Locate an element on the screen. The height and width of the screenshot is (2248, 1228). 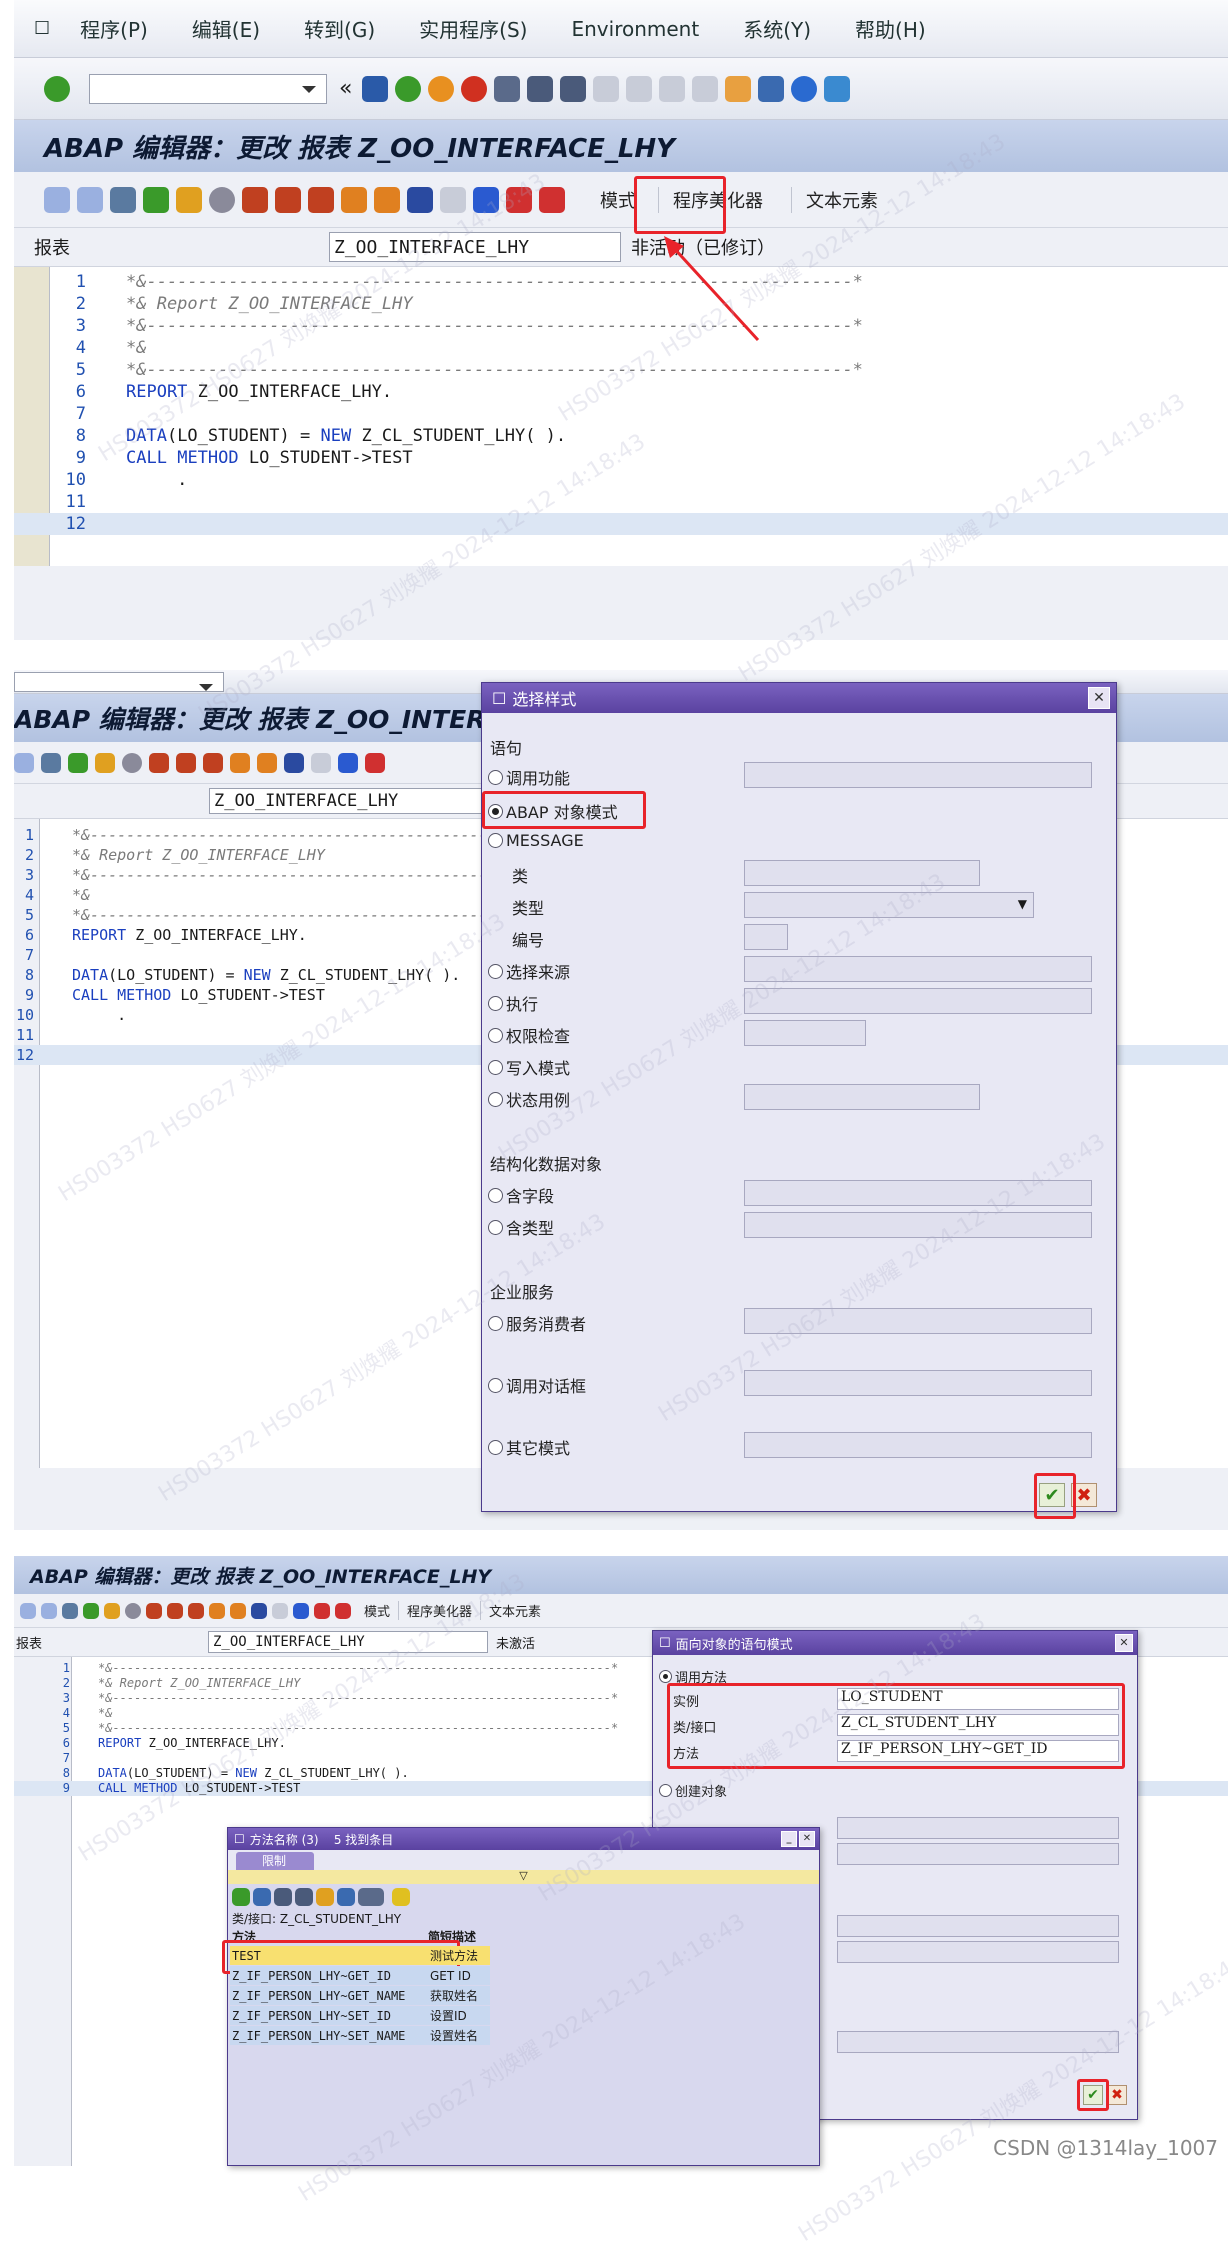
exit-icon is located at coordinates (441, 88).